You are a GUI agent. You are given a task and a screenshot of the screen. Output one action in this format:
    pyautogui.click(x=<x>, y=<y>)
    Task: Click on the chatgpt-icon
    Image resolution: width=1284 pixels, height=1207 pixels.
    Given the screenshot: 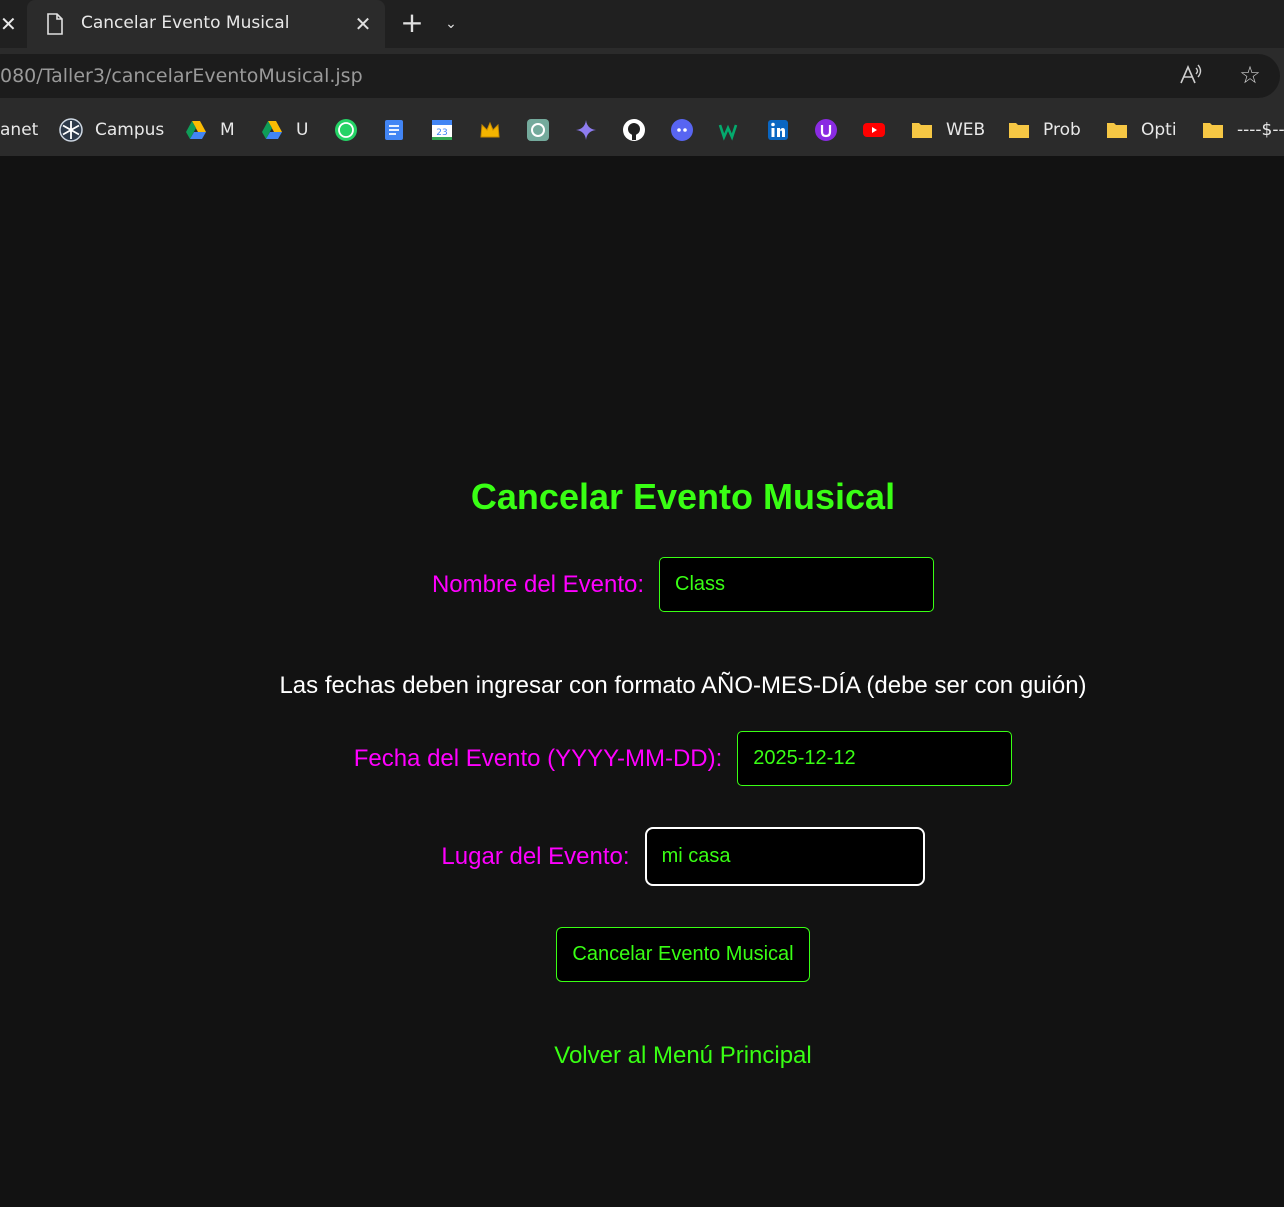 What is the action you would take?
    pyautogui.click(x=538, y=130)
    